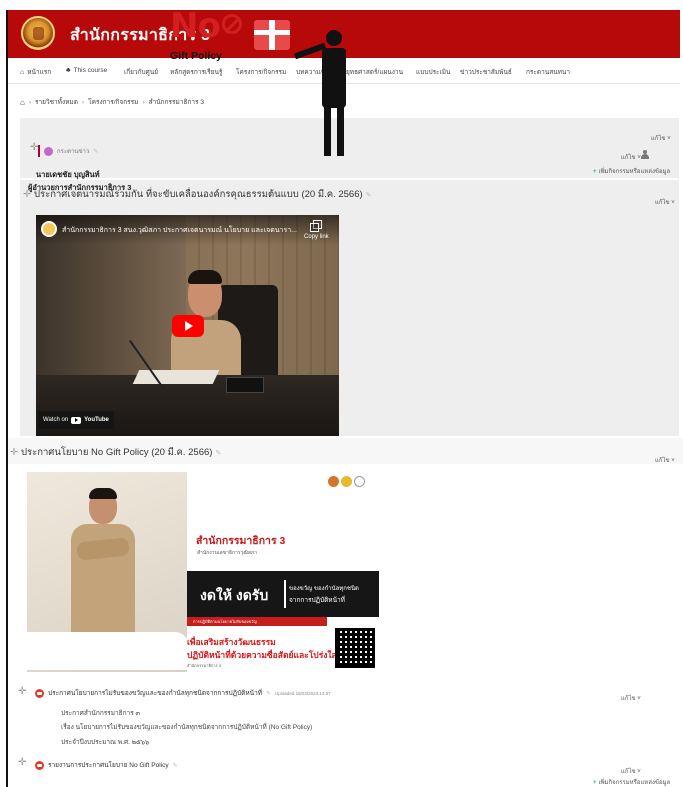 This screenshot has height=787, width=683. What do you see at coordinates (232, 24) in the screenshot?
I see `prohibited-icon` at bounding box center [232, 24].